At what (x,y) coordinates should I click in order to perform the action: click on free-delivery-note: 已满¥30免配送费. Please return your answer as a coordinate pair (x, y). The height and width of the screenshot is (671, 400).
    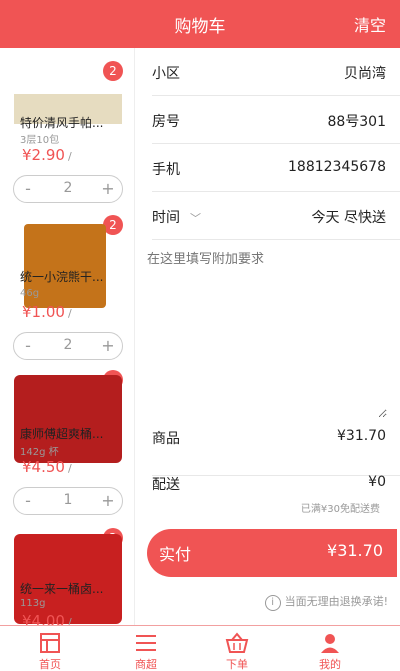
    Looking at the image, I should click on (340, 509).